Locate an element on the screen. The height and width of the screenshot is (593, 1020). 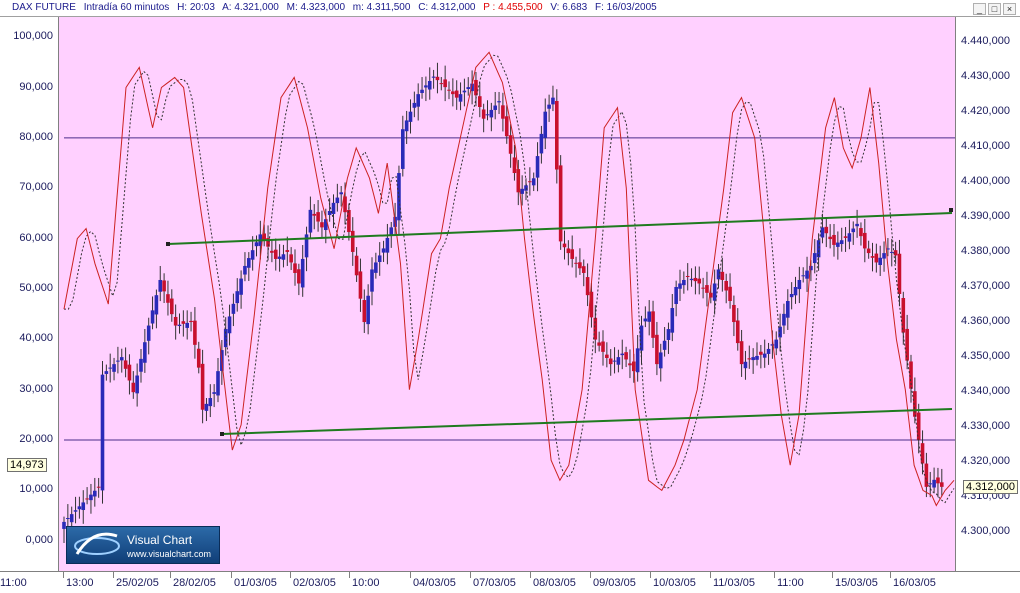
last-price-badge: 4.312,000 is located at coordinates (990, 487).